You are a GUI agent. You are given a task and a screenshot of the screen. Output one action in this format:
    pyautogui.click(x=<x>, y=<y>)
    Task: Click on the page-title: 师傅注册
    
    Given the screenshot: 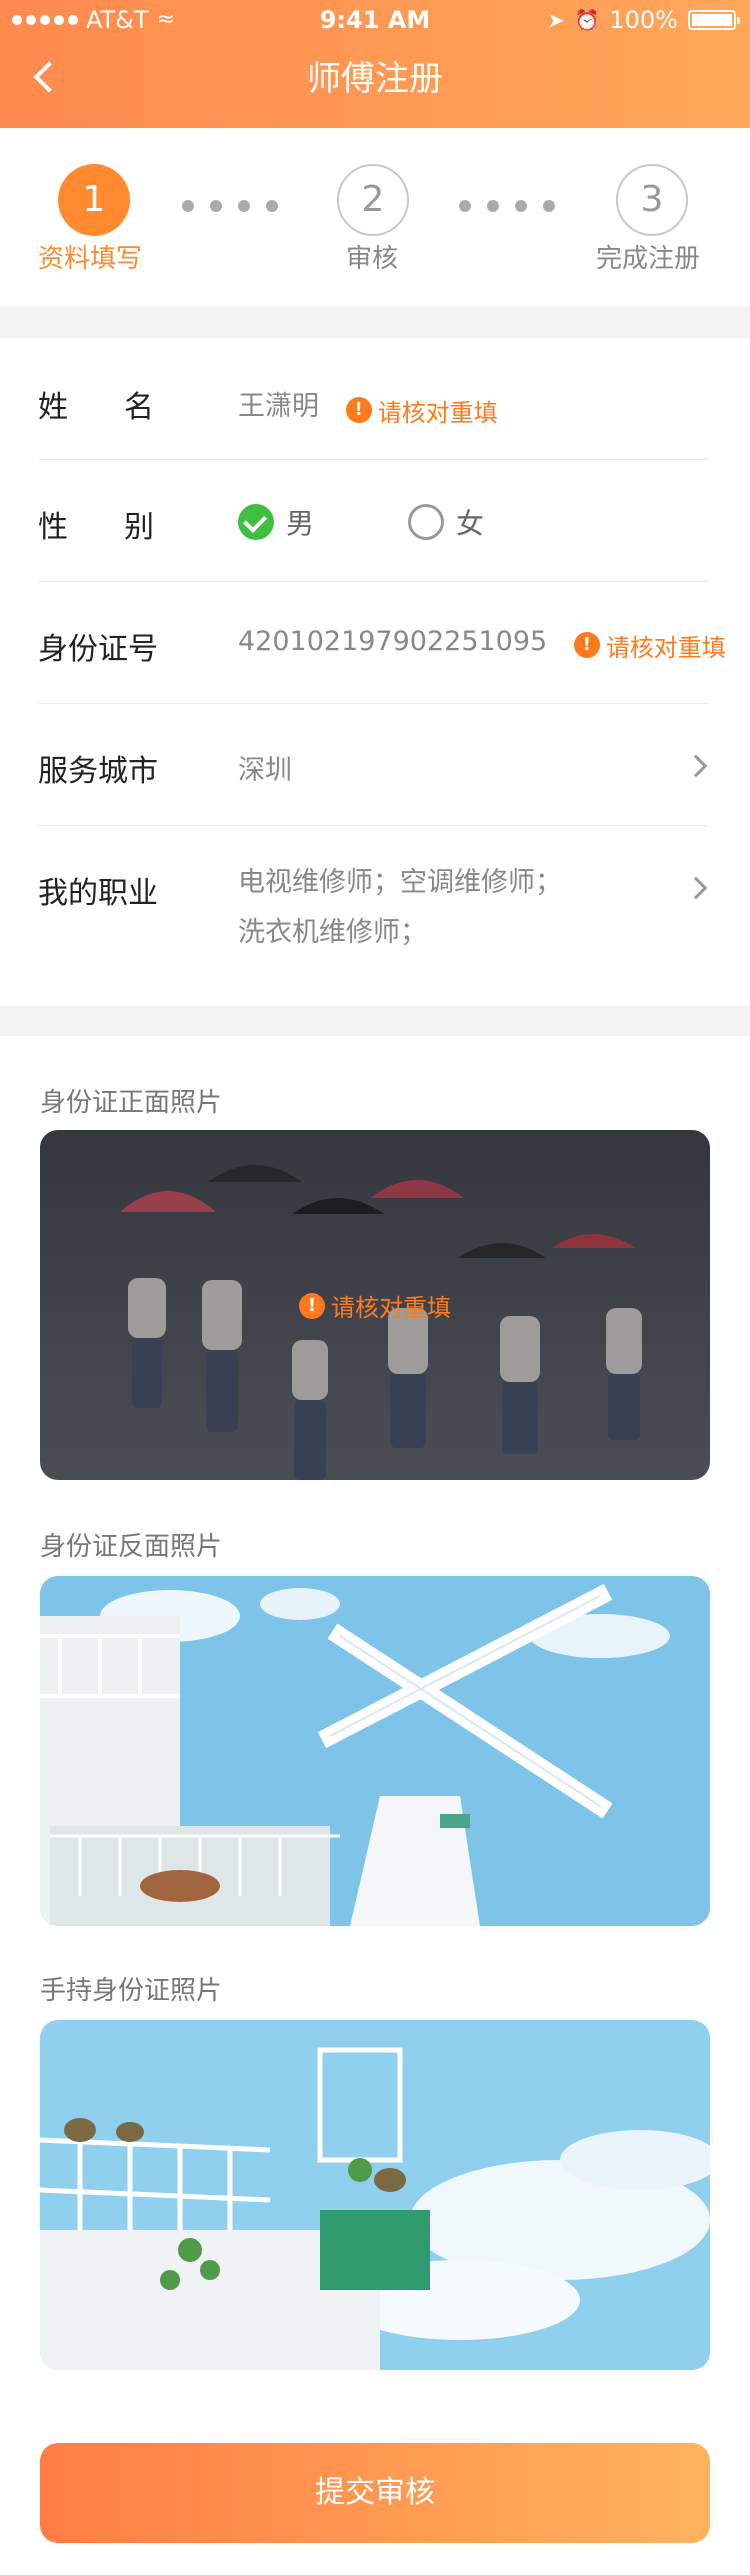 What is the action you would take?
    pyautogui.click(x=375, y=79)
    